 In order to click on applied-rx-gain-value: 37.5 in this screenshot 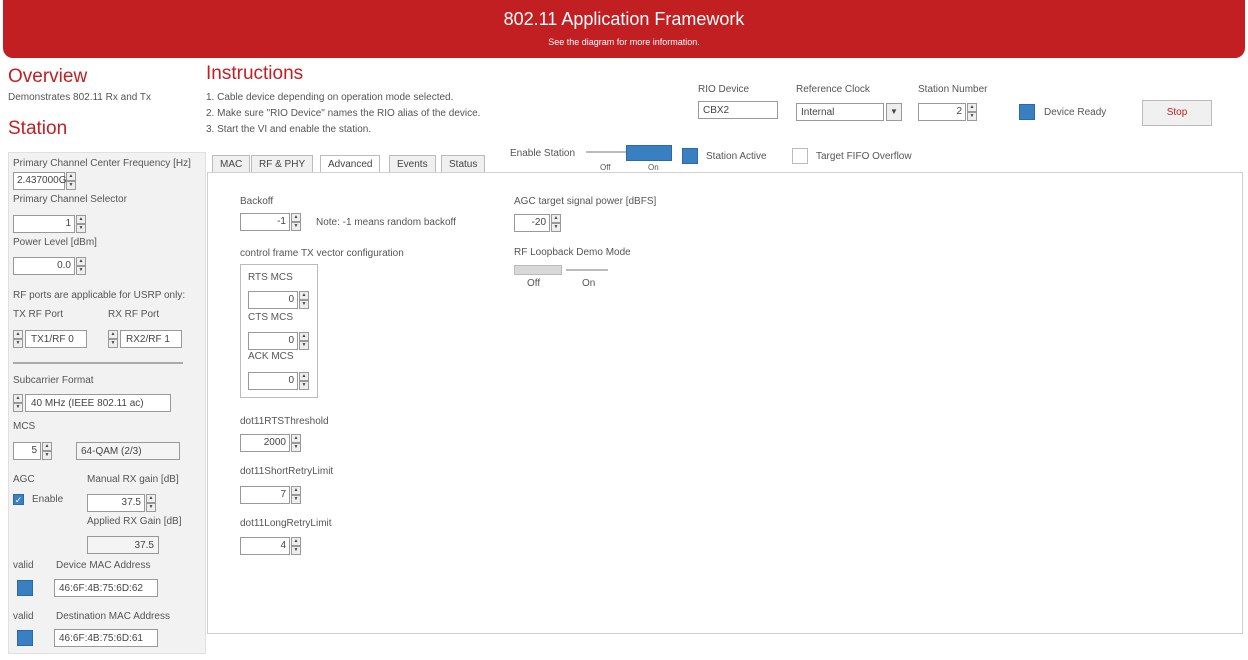, I will do `click(123, 545)`.